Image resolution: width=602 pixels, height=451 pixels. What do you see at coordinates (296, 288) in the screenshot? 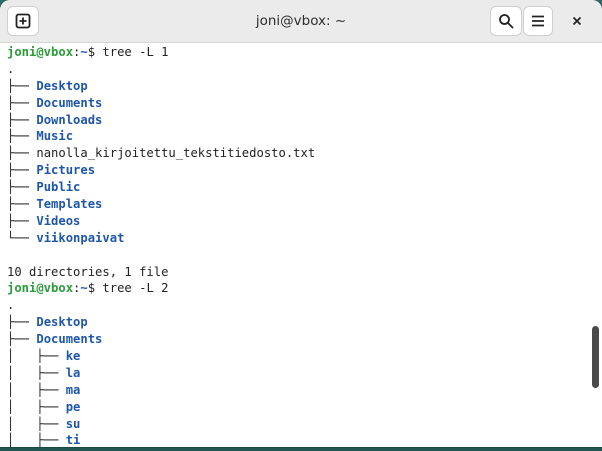
I see `prompt-line: joni@vbox:~$ tree -L 2` at bounding box center [296, 288].